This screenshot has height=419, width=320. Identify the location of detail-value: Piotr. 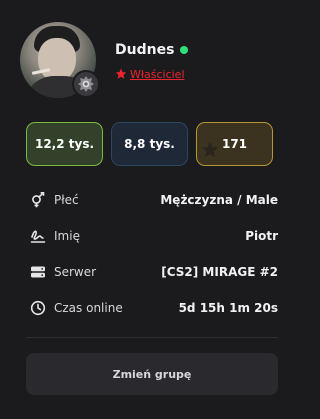
(261, 236).